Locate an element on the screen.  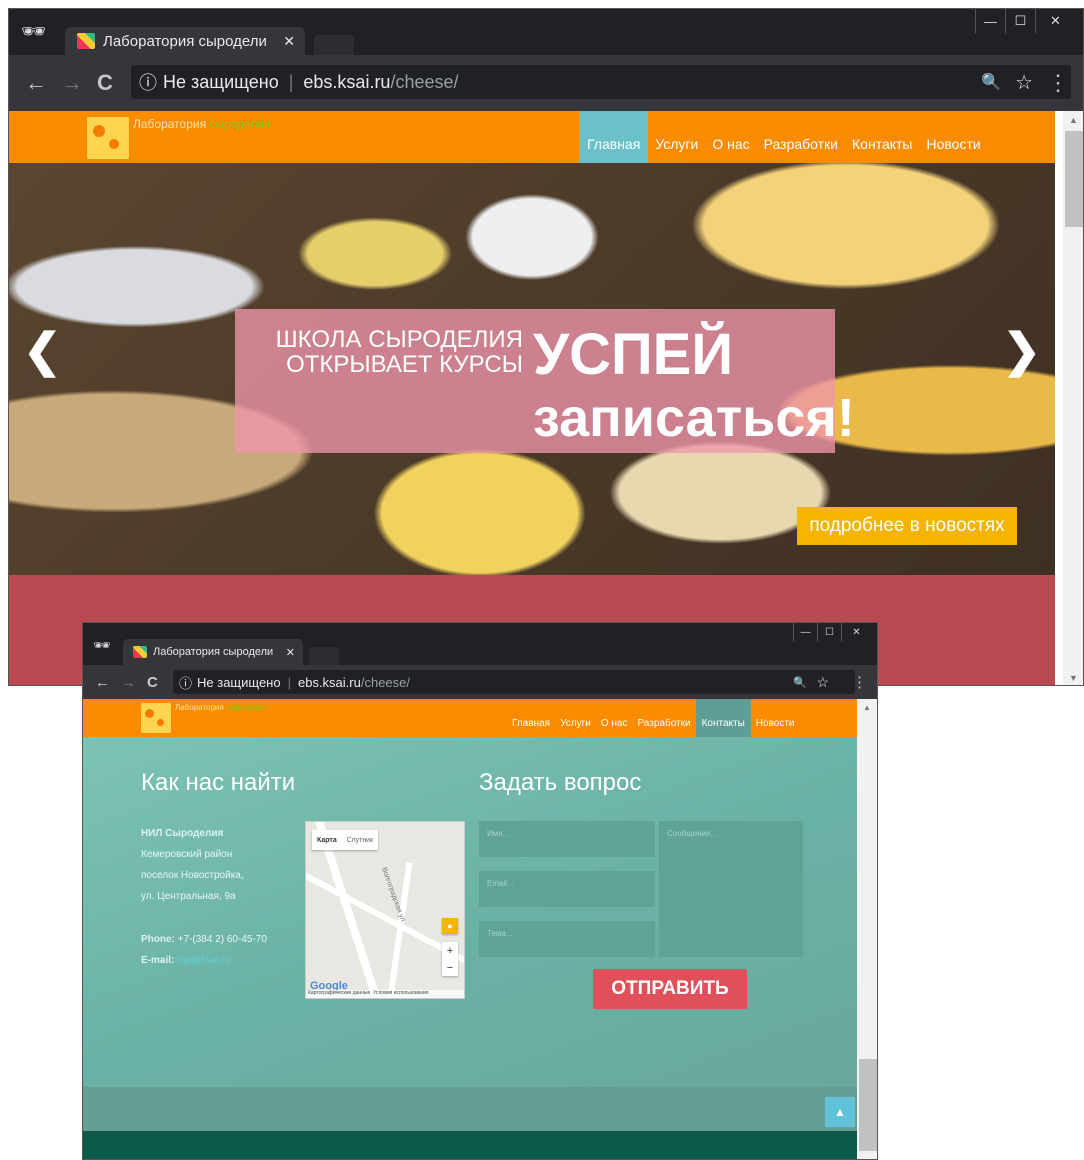
close-button-2: ✕ is located at coordinates (856, 632).